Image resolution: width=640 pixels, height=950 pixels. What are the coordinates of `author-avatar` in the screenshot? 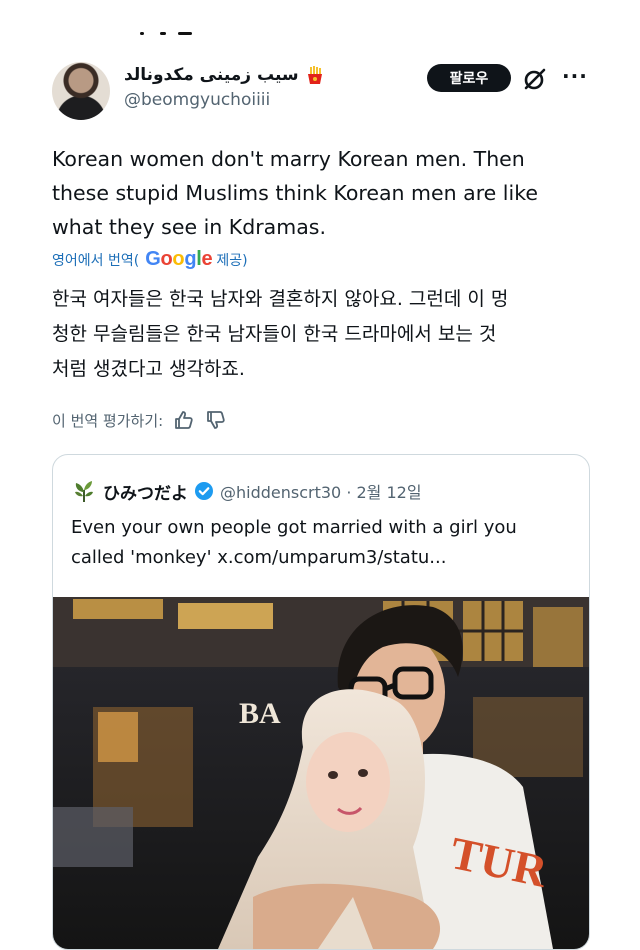 It's located at (81, 91).